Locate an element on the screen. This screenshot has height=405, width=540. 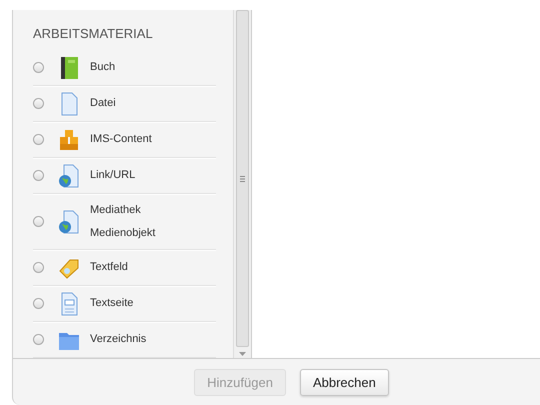
option-label: Textseite is located at coordinates (125, 303).